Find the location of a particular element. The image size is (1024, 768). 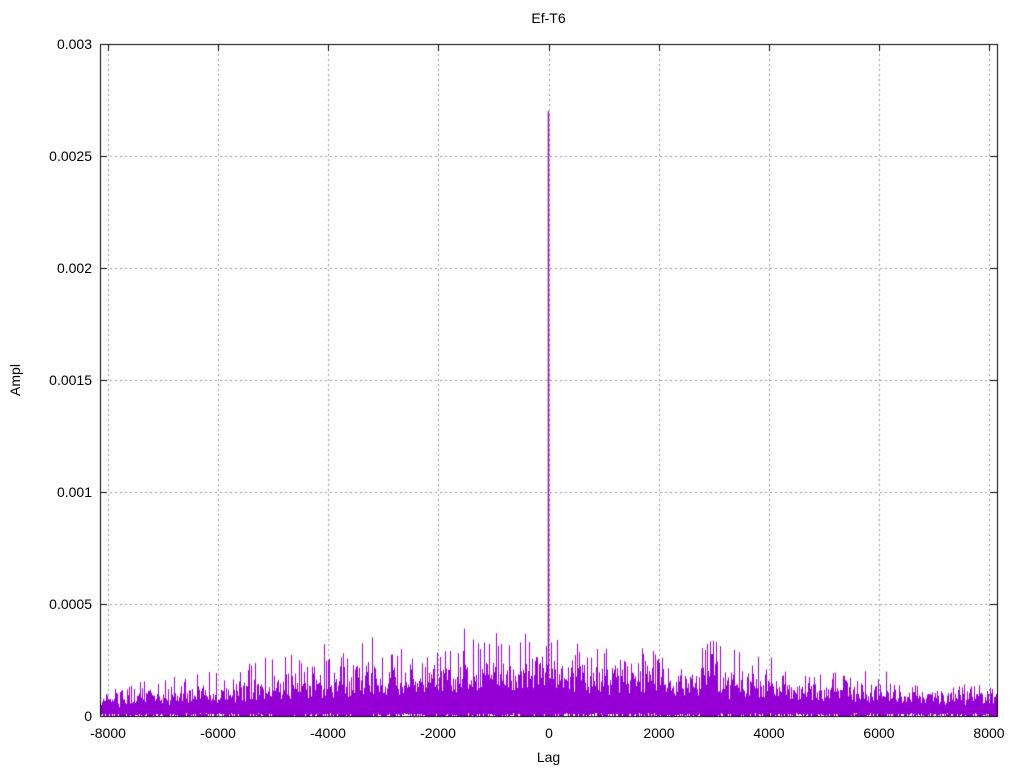

x-axis-title: Lag is located at coordinates (548, 757).